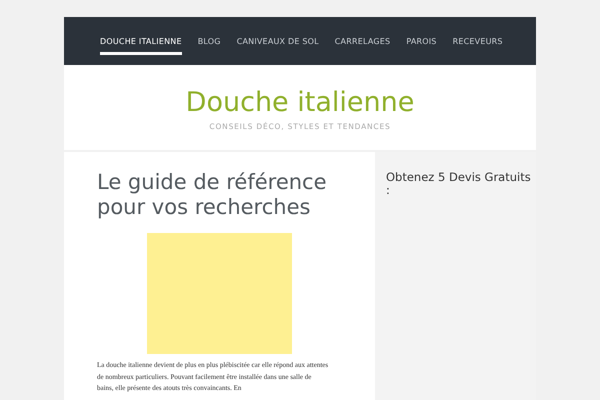 Image resolution: width=600 pixels, height=400 pixels. What do you see at coordinates (362, 41) in the screenshot?
I see `nav-tab: CARRELAGES` at bounding box center [362, 41].